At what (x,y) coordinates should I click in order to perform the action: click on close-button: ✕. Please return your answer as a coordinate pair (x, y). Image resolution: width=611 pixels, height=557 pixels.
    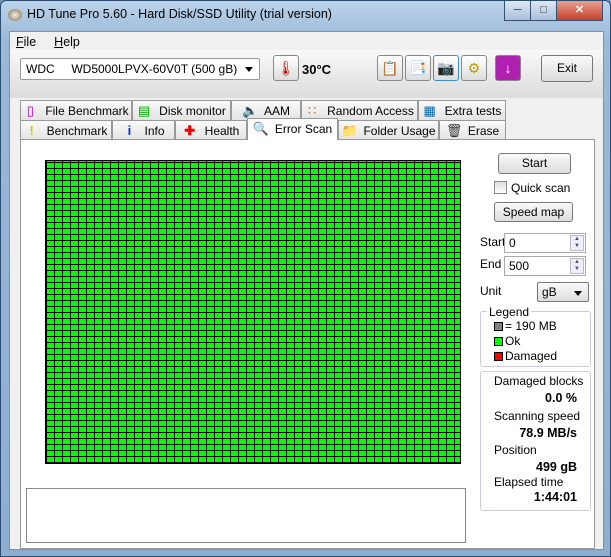
    Looking at the image, I should click on (579, 11).